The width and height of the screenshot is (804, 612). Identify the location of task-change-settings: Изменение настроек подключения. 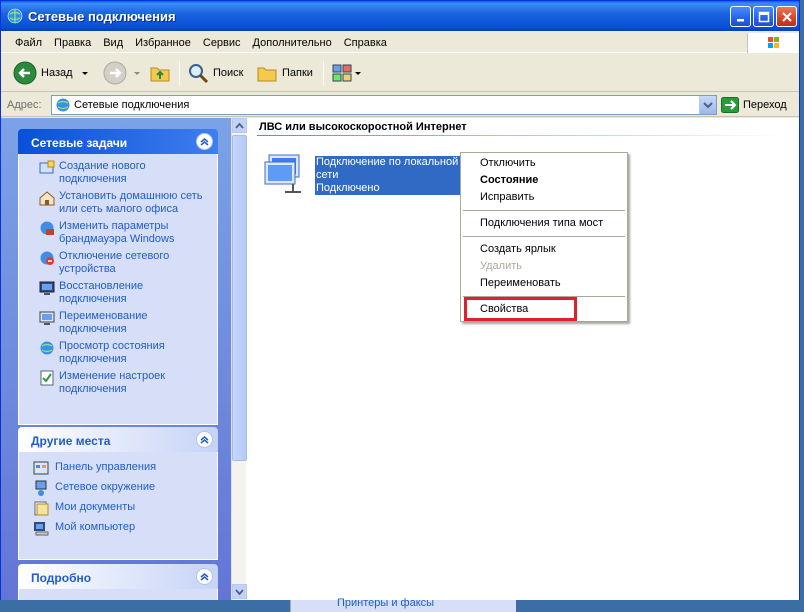
(118, 383).